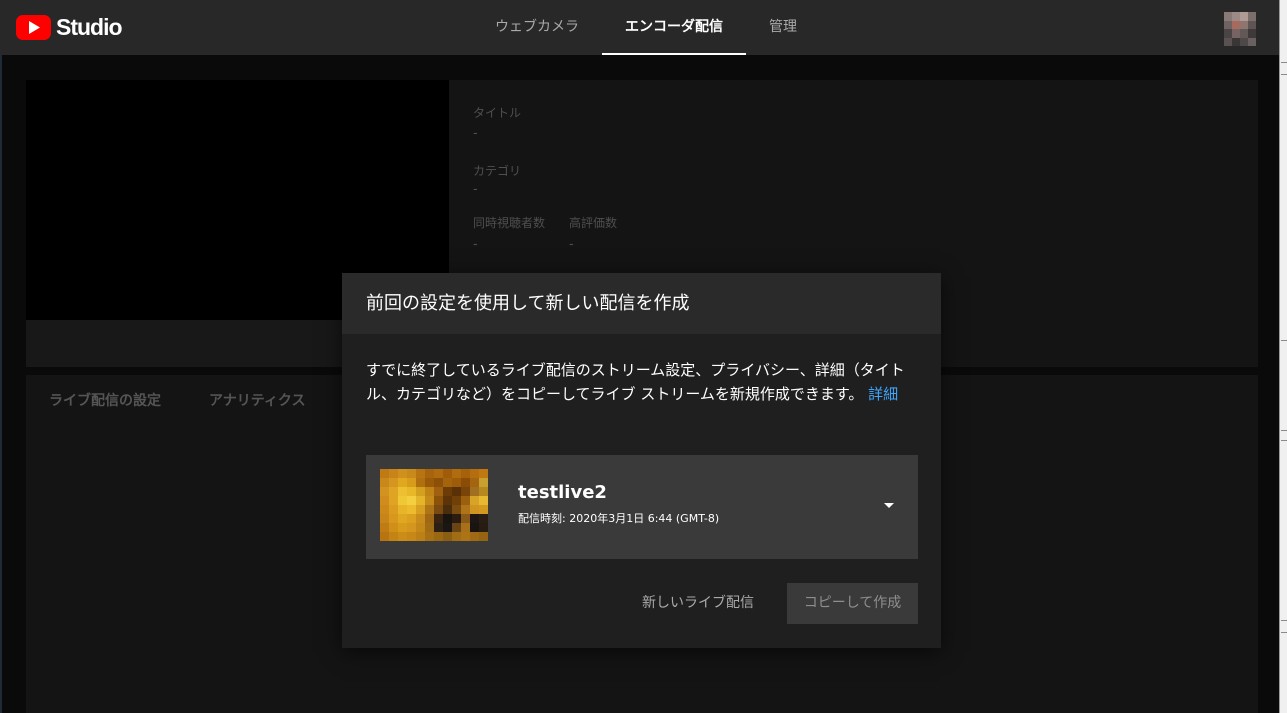  Describe the element at coordinates (852, 603) in the screenshot. I see `copy-and-create-button: コピーして作成` at that location.